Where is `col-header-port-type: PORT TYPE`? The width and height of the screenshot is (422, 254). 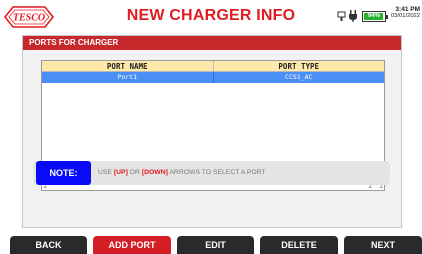
col-header-port-type: PORT TYPE is located at coordinates (299, 66).